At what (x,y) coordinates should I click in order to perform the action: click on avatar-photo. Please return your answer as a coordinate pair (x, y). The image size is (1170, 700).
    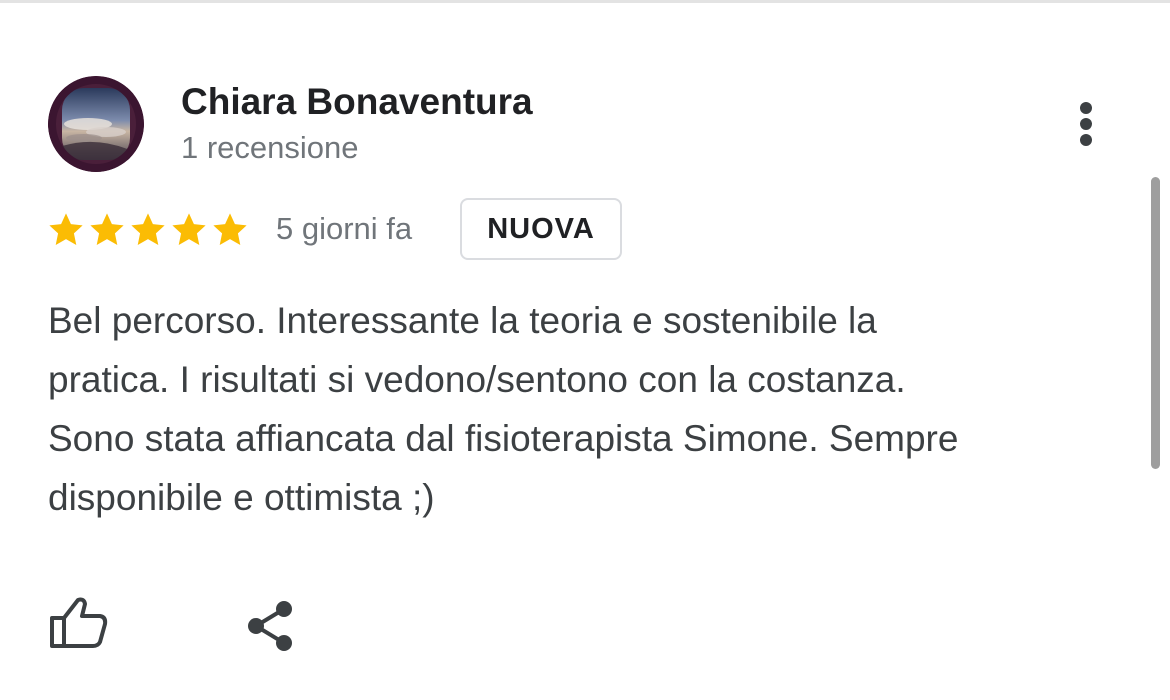
    Looking at the image, I should click on (96, 124).